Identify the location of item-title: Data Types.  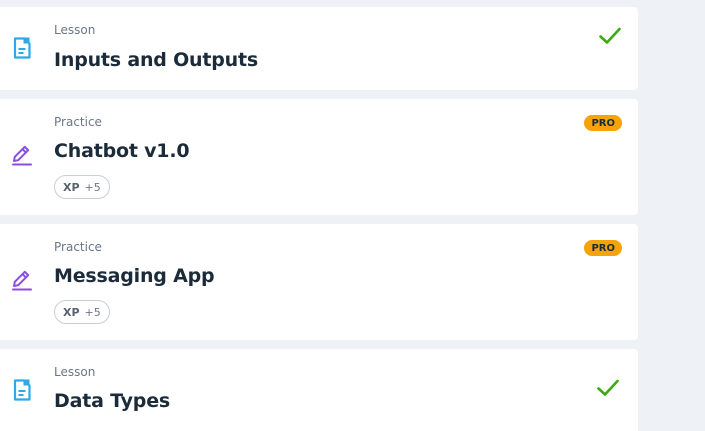
(112, 401).